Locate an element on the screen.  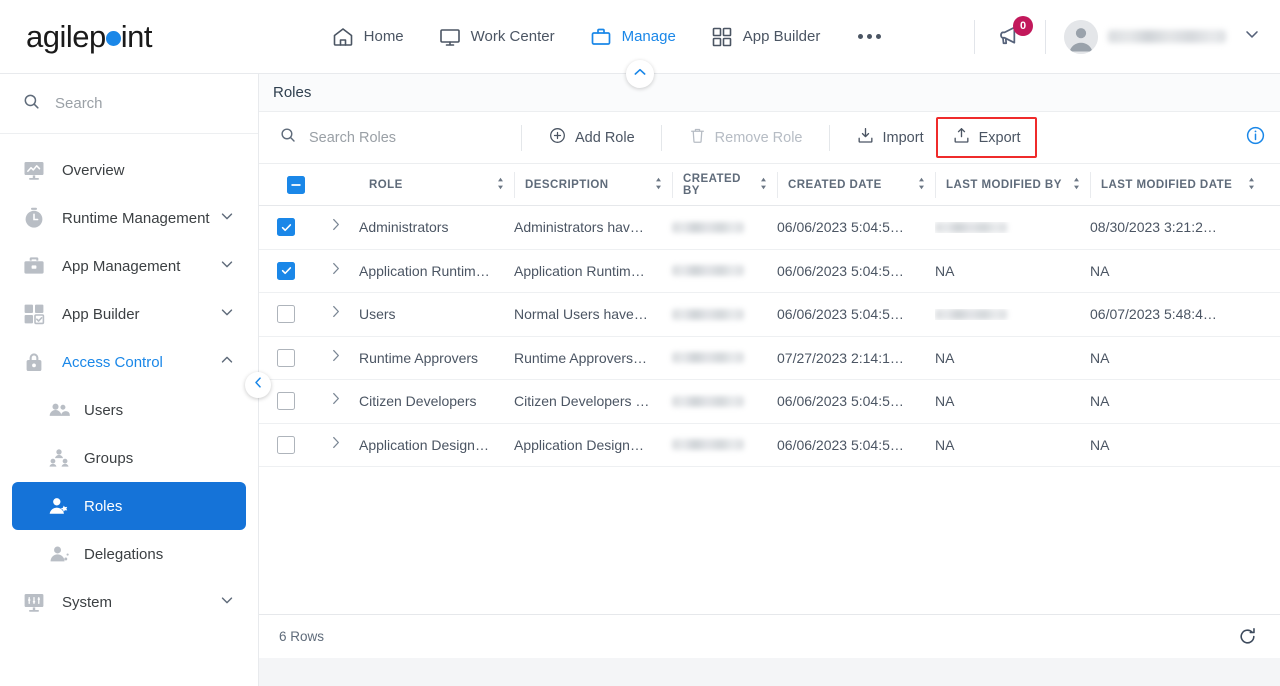
column-header-created-by: CREATED BY is located at coordinates (724, 184).